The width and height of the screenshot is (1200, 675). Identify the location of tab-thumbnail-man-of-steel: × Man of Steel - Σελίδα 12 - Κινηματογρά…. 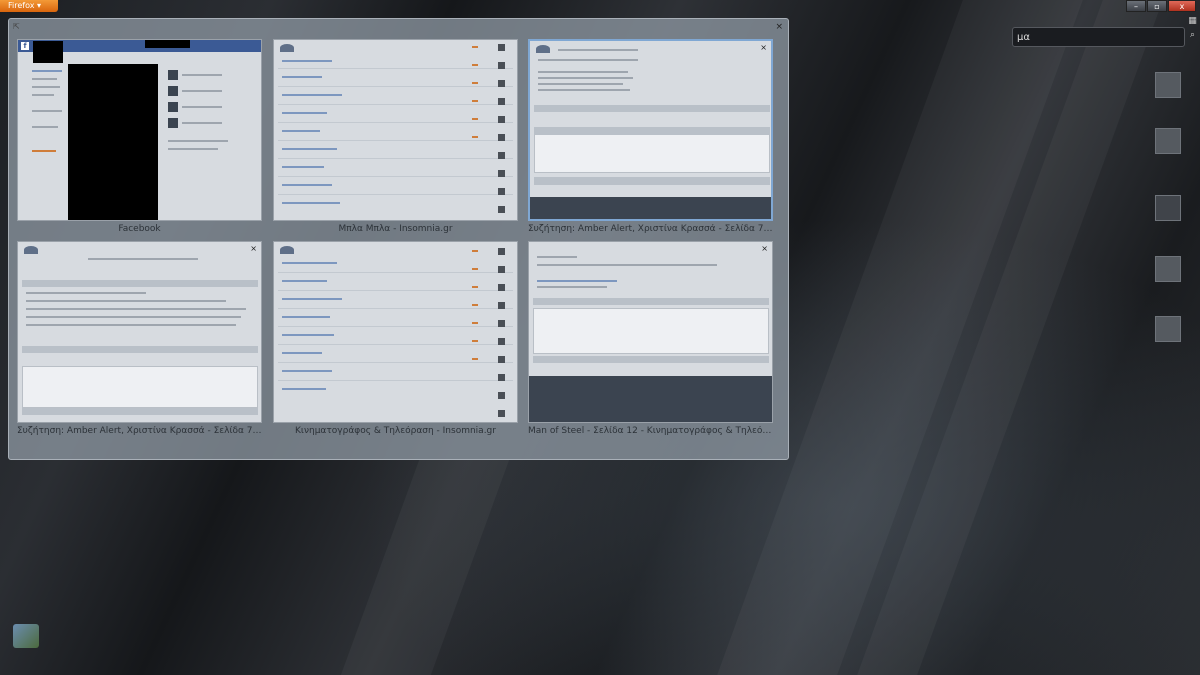
(650, 338).